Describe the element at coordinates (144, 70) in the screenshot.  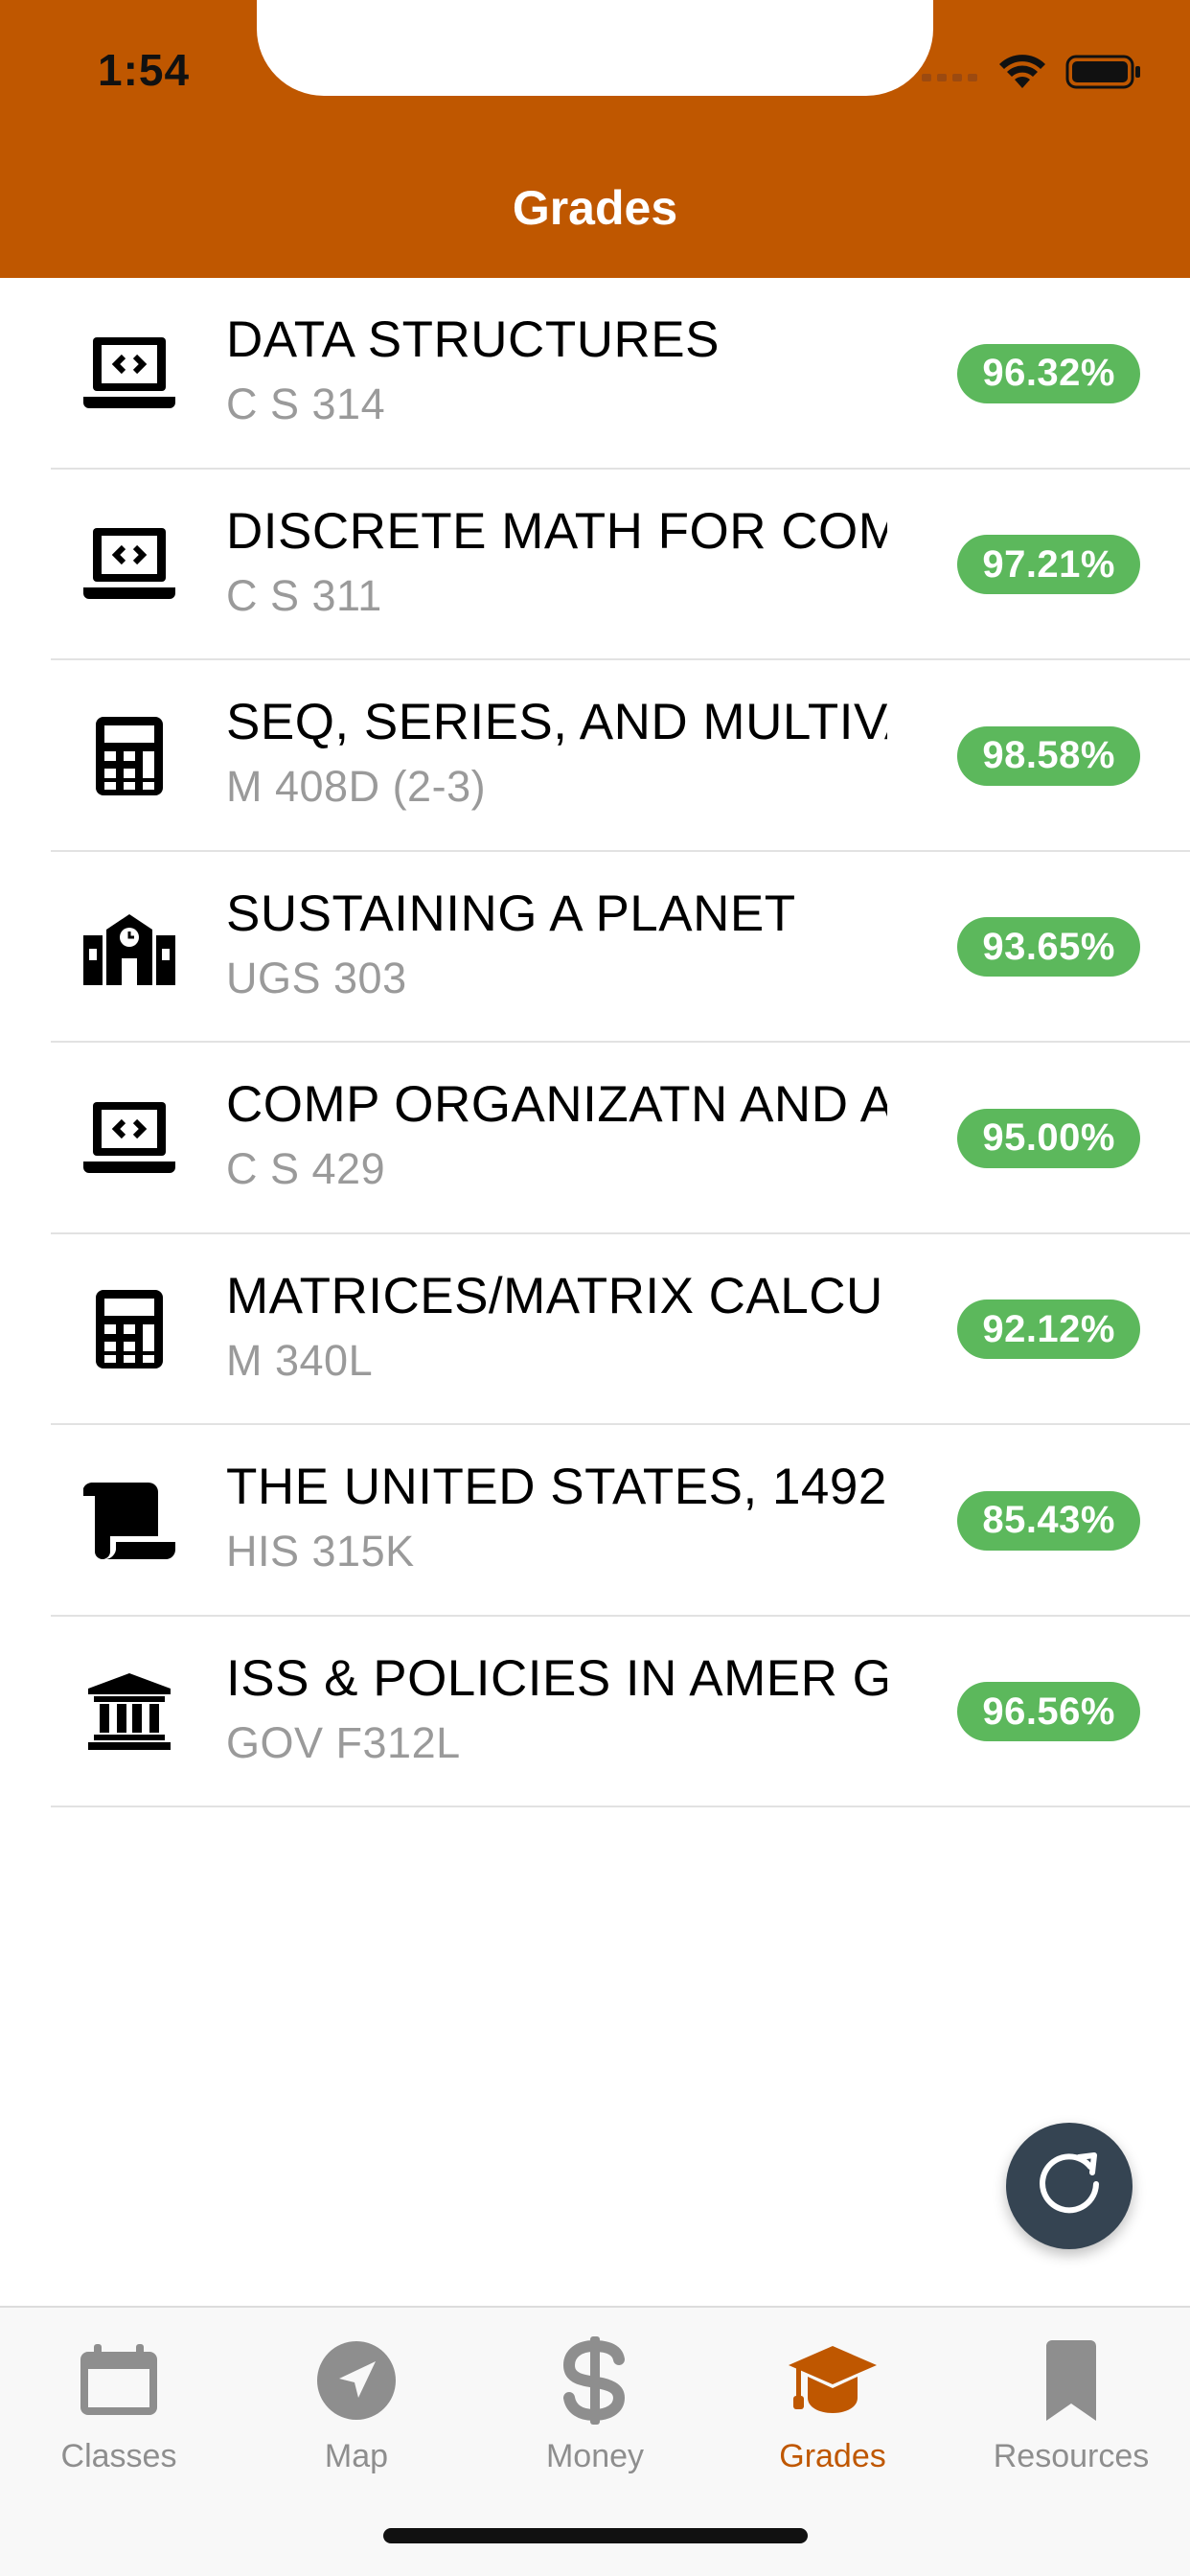
I see `status-time: 1:54` at that location.